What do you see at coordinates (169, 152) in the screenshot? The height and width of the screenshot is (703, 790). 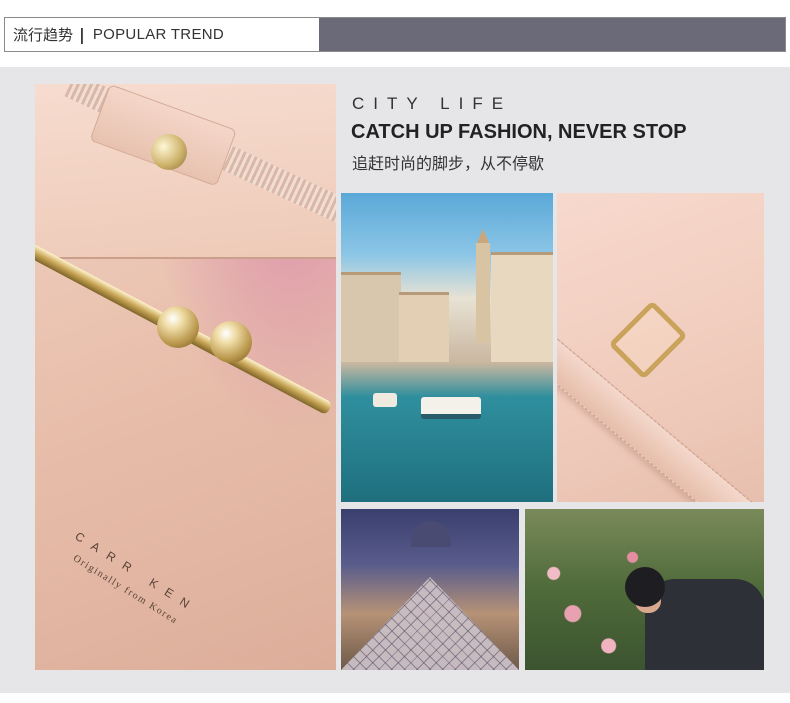 I see `bag-rivet` at bounding box center [169, 152].